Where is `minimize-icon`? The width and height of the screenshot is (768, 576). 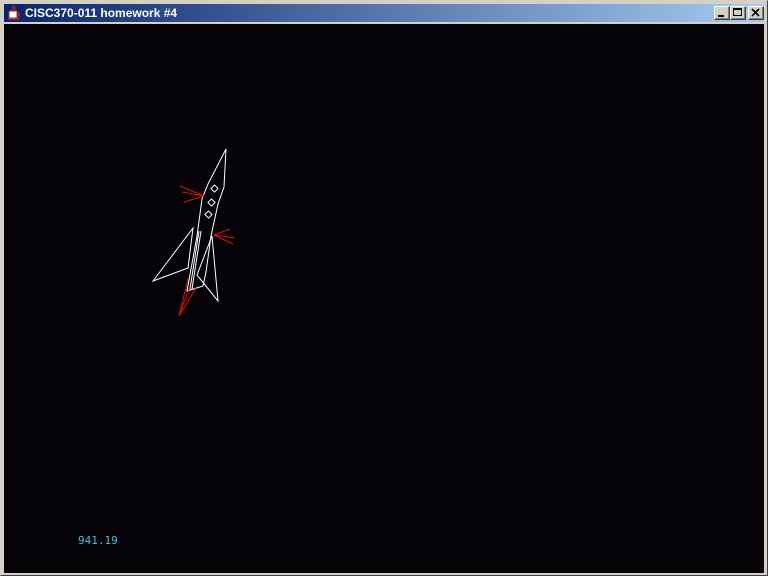 minimize-icon is located at coordinates (721, 16).